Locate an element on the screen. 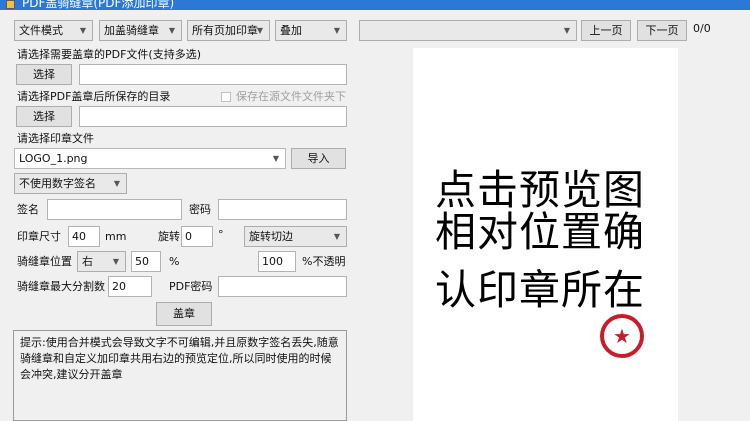 Image resolution: width=750 pixels, height=421 pixels. digital-signature-select: 不使用数字签名 ▼ is located at coordinates (70, 183).